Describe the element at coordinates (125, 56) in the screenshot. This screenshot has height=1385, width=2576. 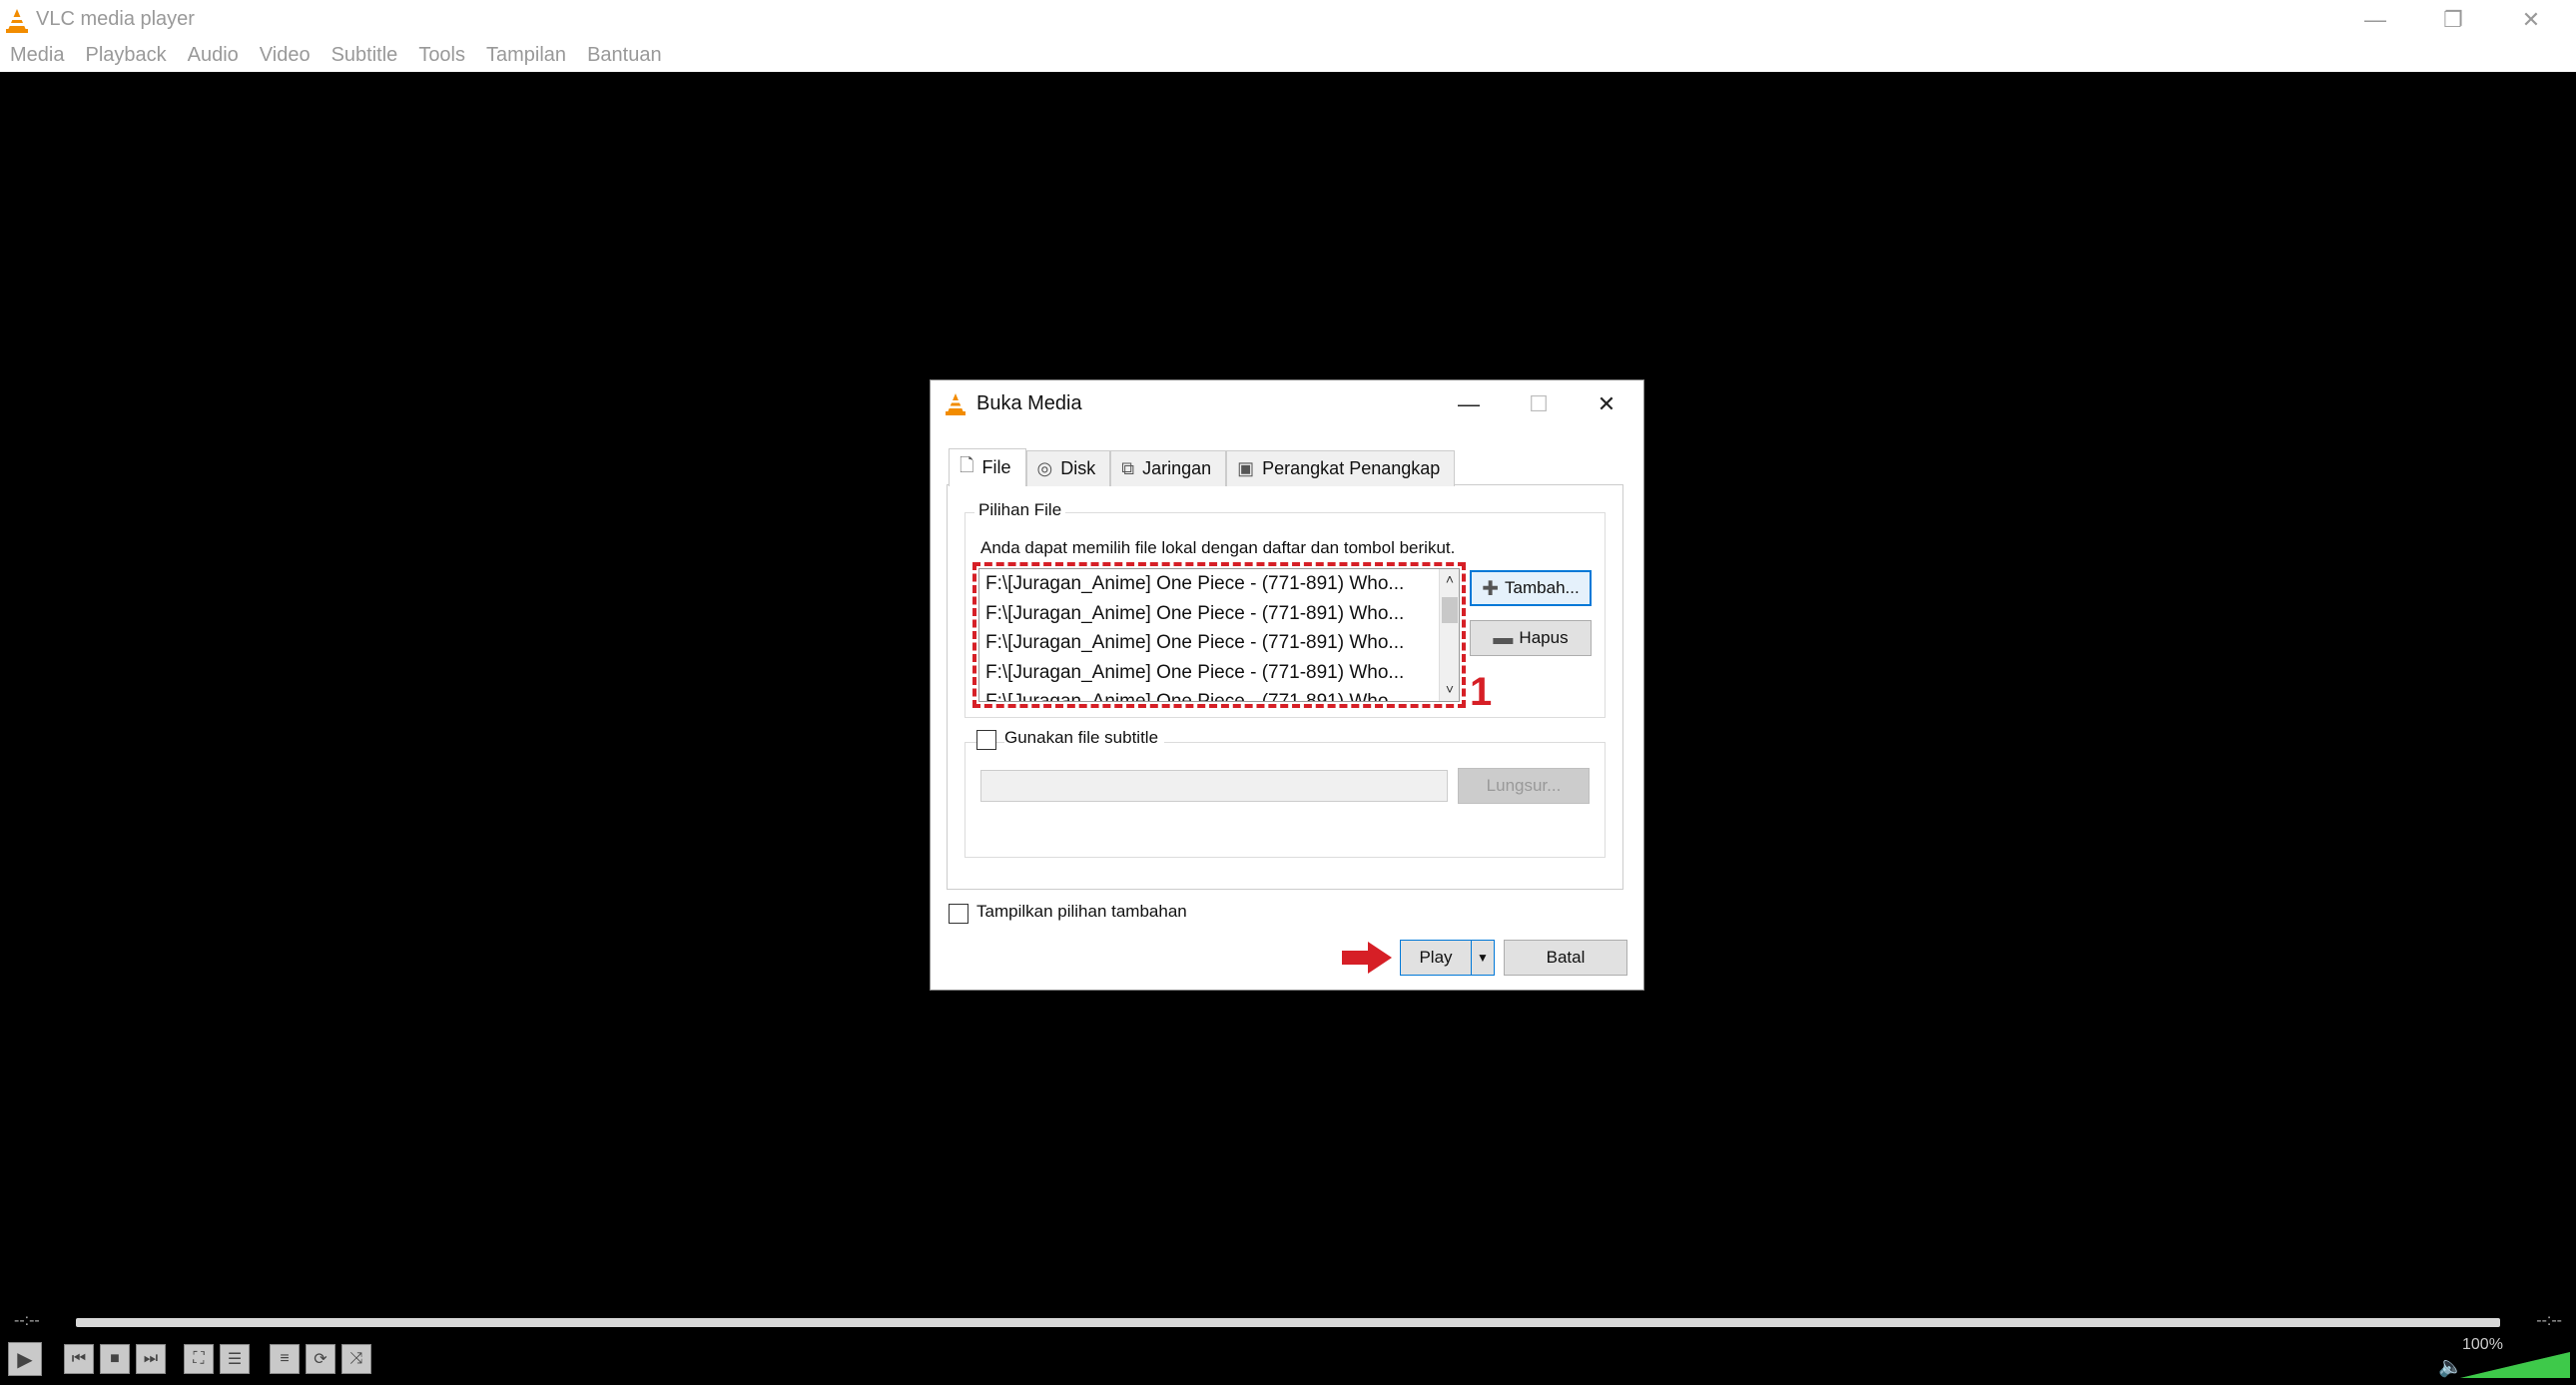
I see `menu-playback: Playback` at that location.